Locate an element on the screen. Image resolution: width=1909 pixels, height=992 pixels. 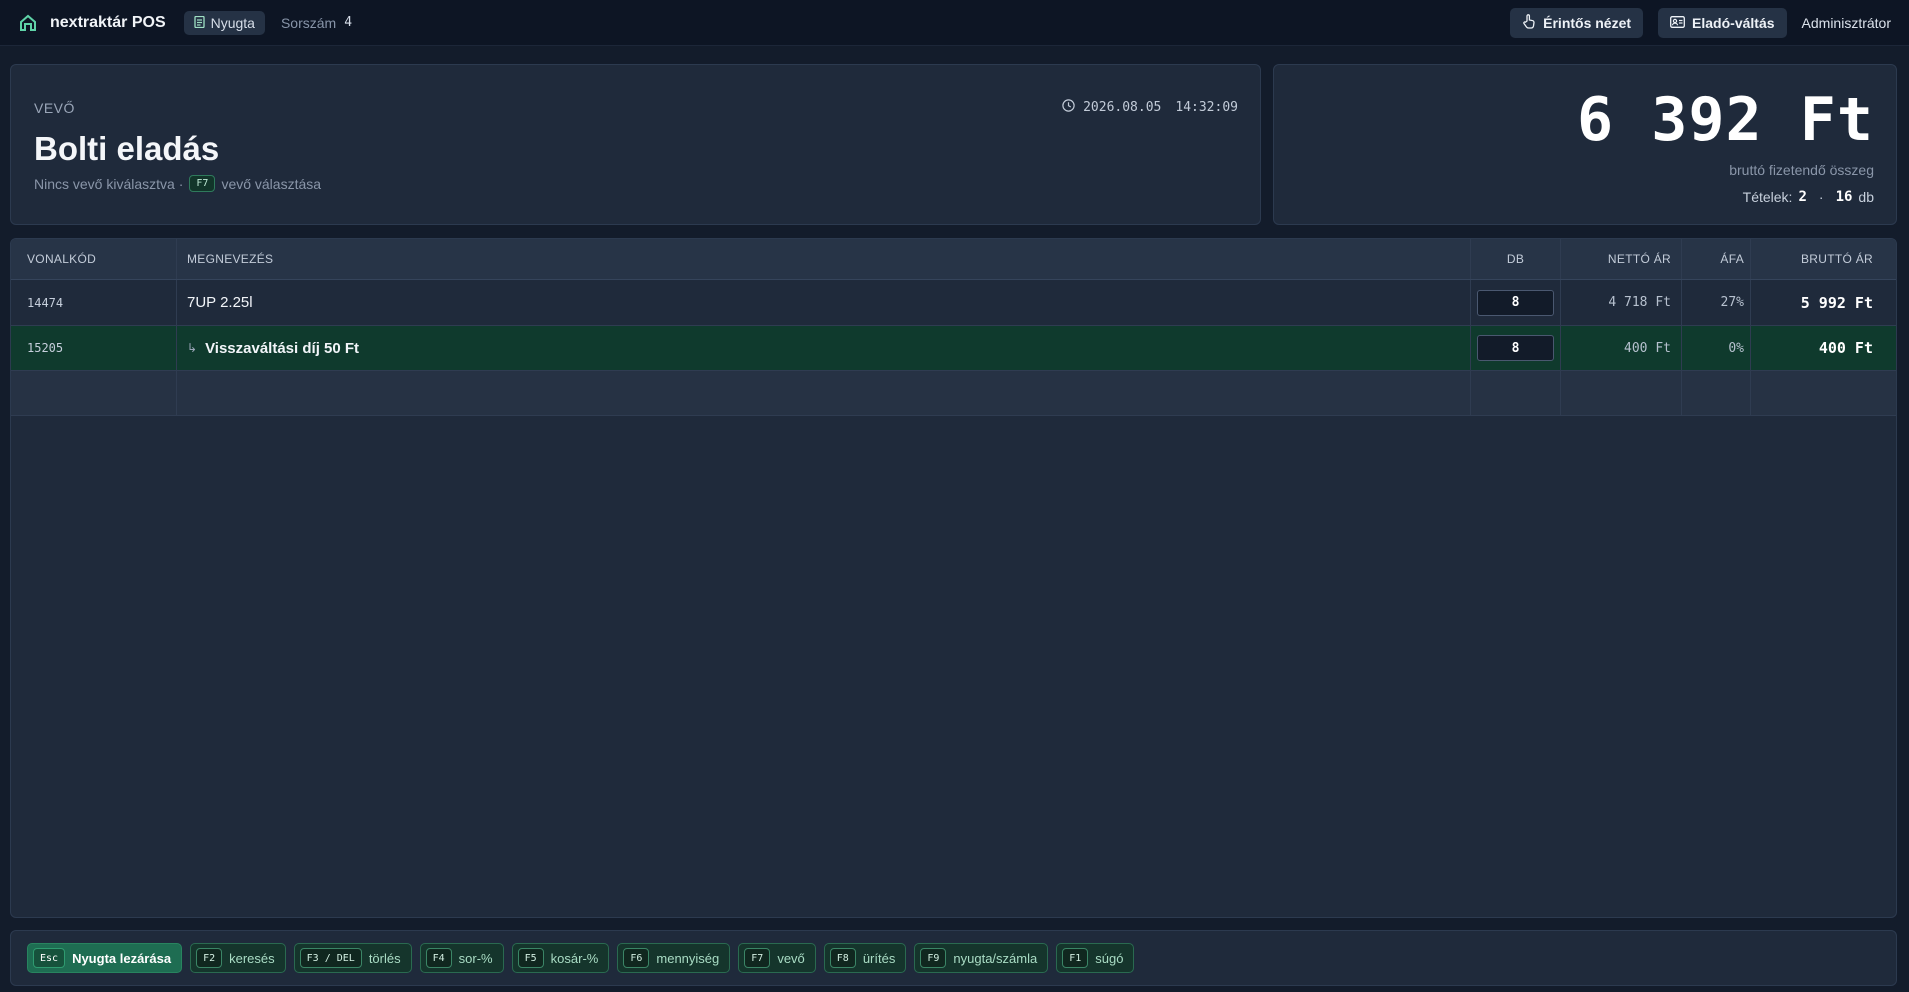
shortcut-label: vevő is located at coordinates (791, 958).